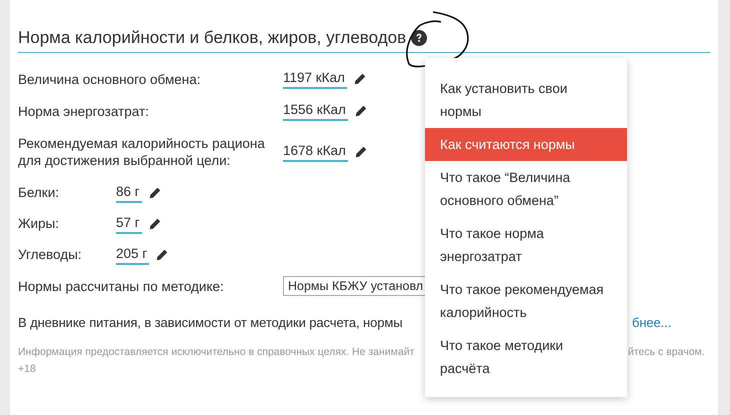  What do you see at coordinates (211, 322) in the screenshot?
I see `note-text: В дневнике питания, в зависимости от методики расчета, нормы` at bounding box center [211, 322].